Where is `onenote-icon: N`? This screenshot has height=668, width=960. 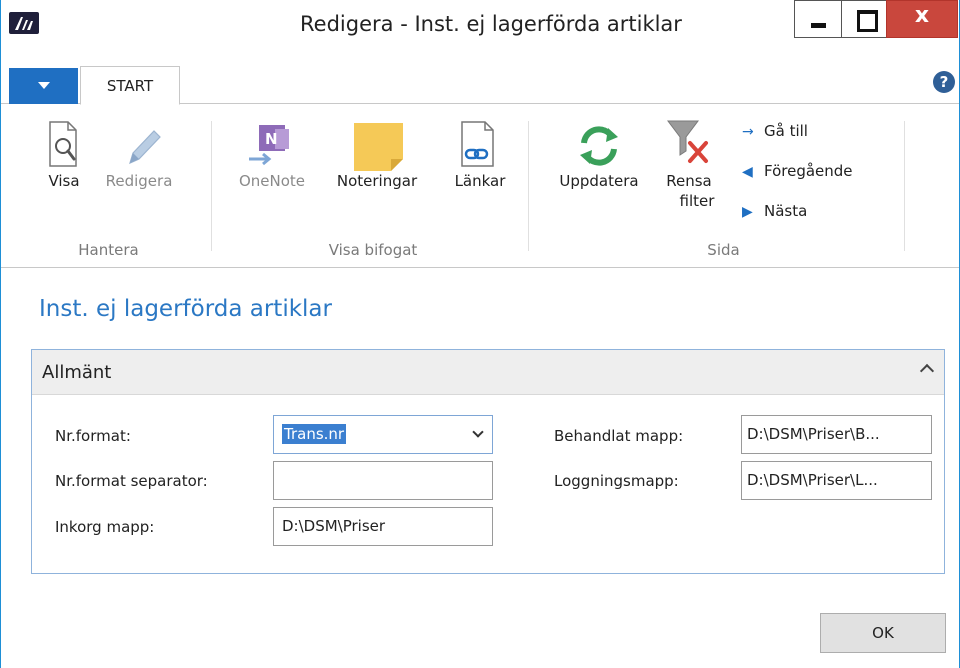
onenote-icon: N is located at coordinates (269, 145).